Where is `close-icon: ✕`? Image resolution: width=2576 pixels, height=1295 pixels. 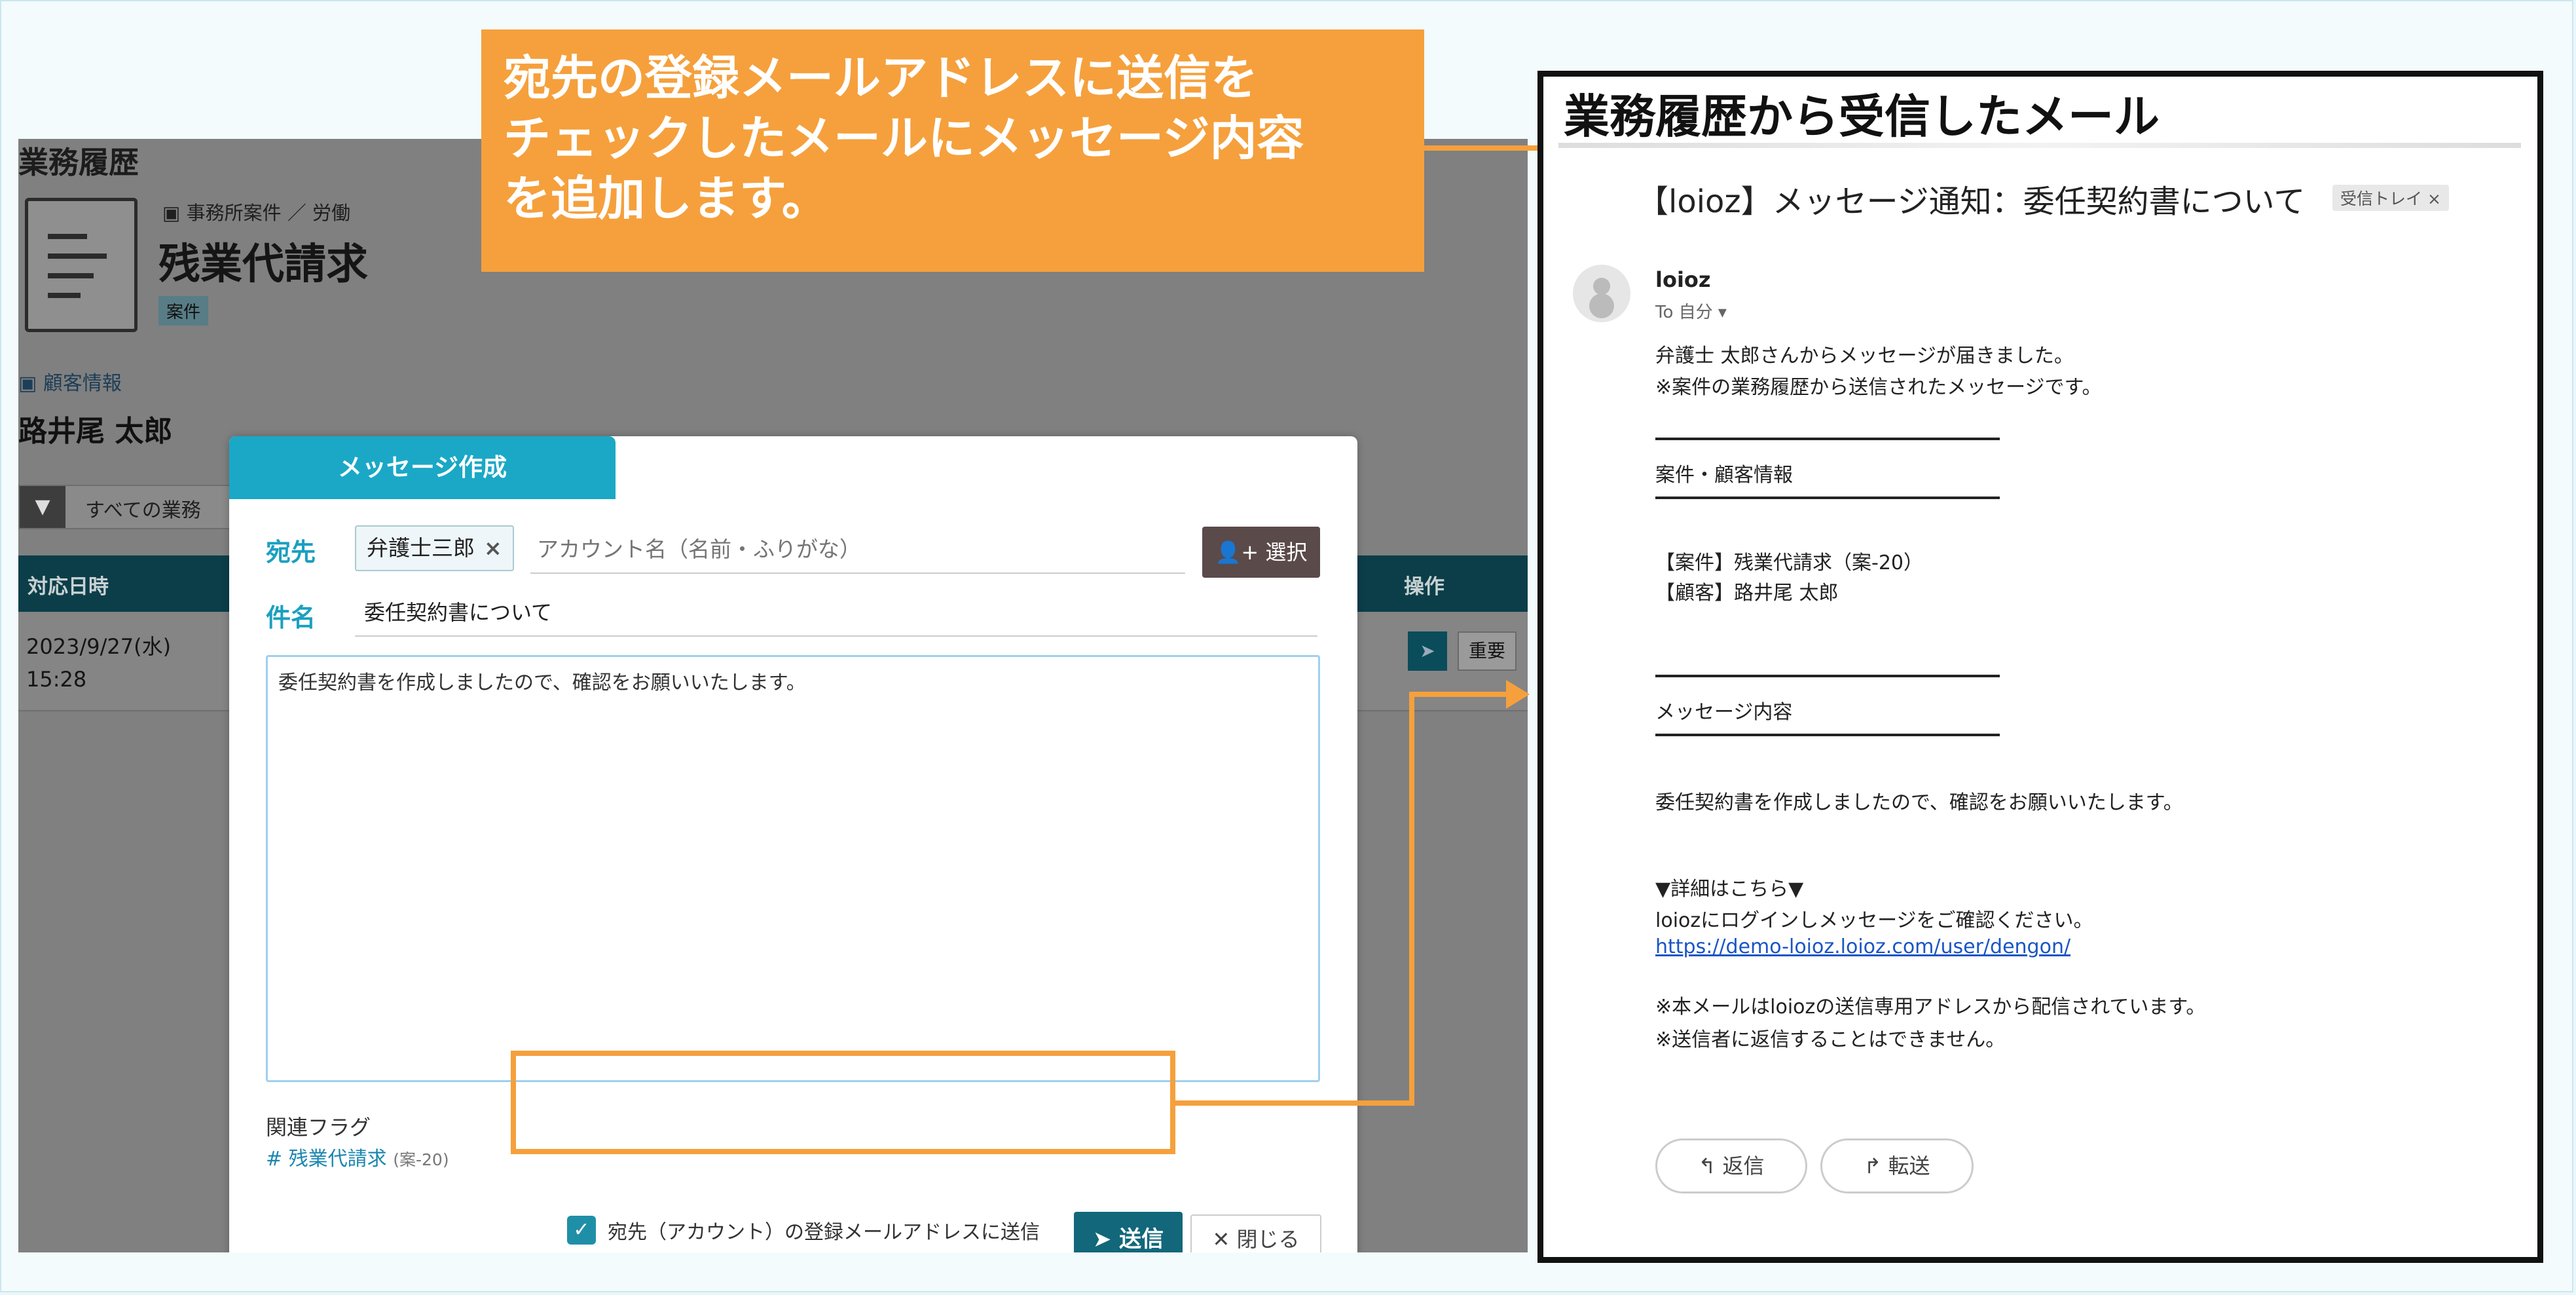
close-icon: ✕ is located at coordinates (1224, 1239).